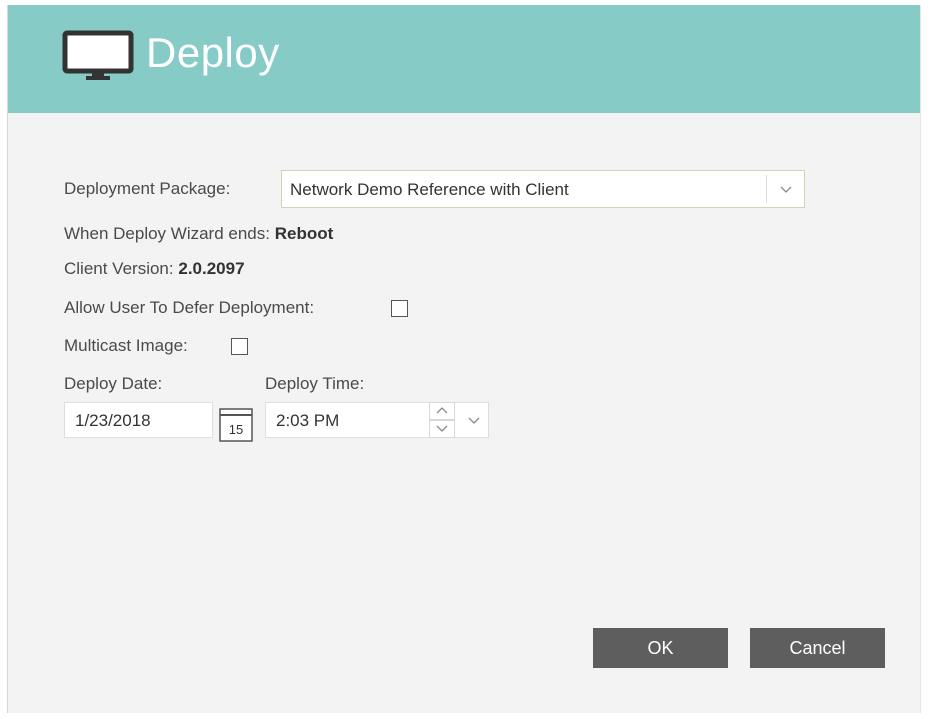  Describe the element at coordinates (442, 420) in the screenshot. I see `time-spinner` at that location.